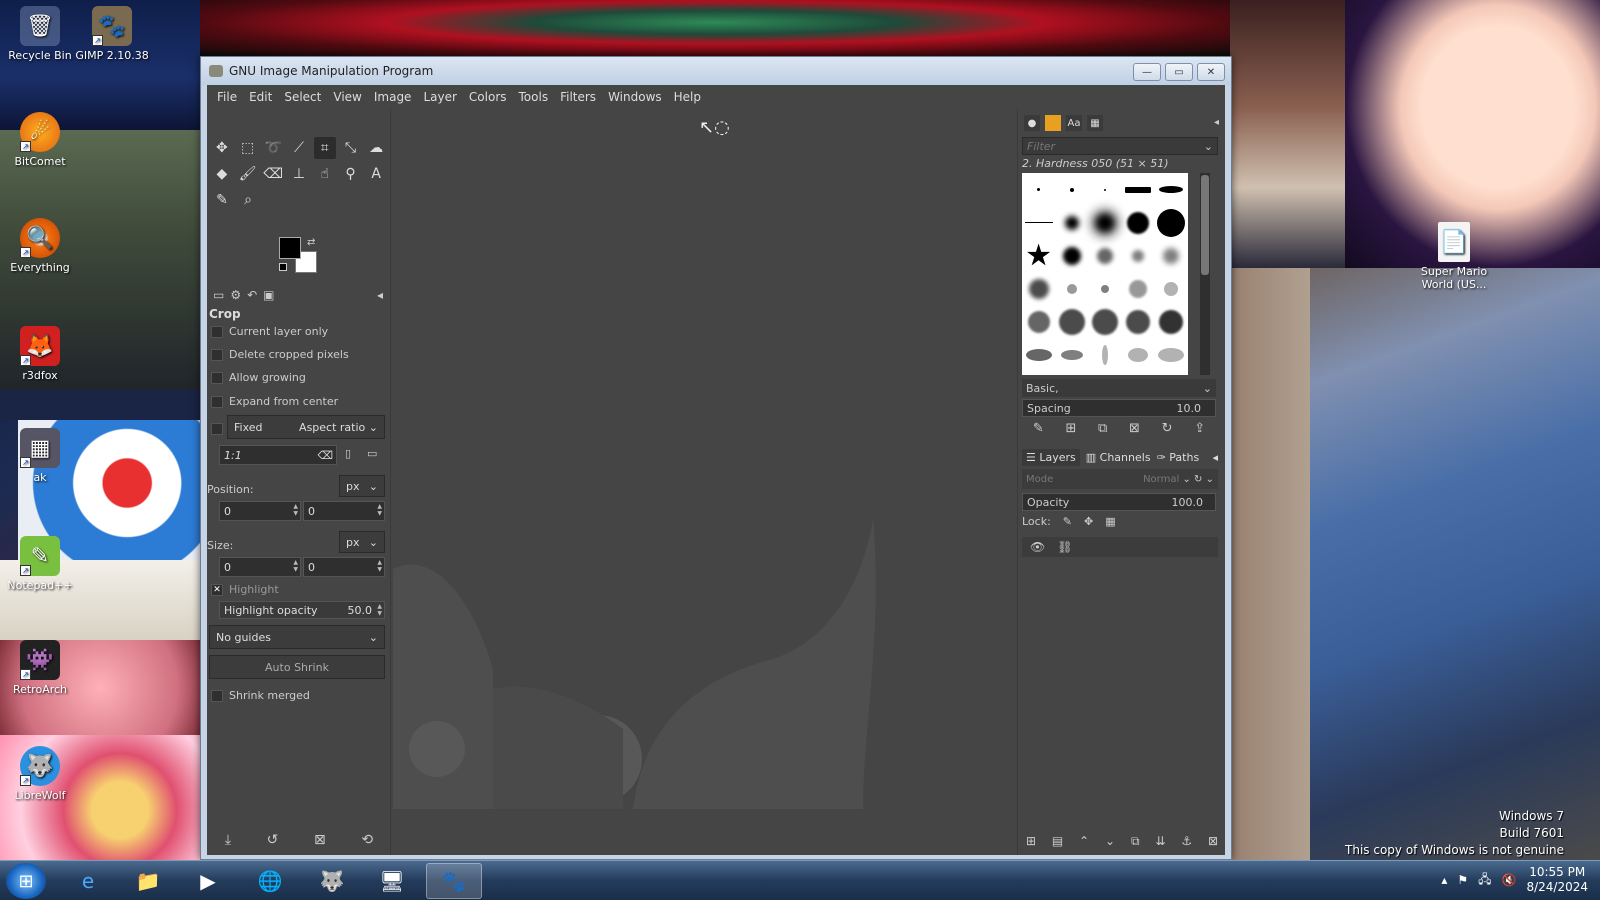 The height and width of the screenshot is (900, 1600). What do you see at coordinates (40, 354) in the screenshot?
I see `desktop-icon-r3dfox: 🦊 ↗ r3dfox` at bounding box center [40, 354].